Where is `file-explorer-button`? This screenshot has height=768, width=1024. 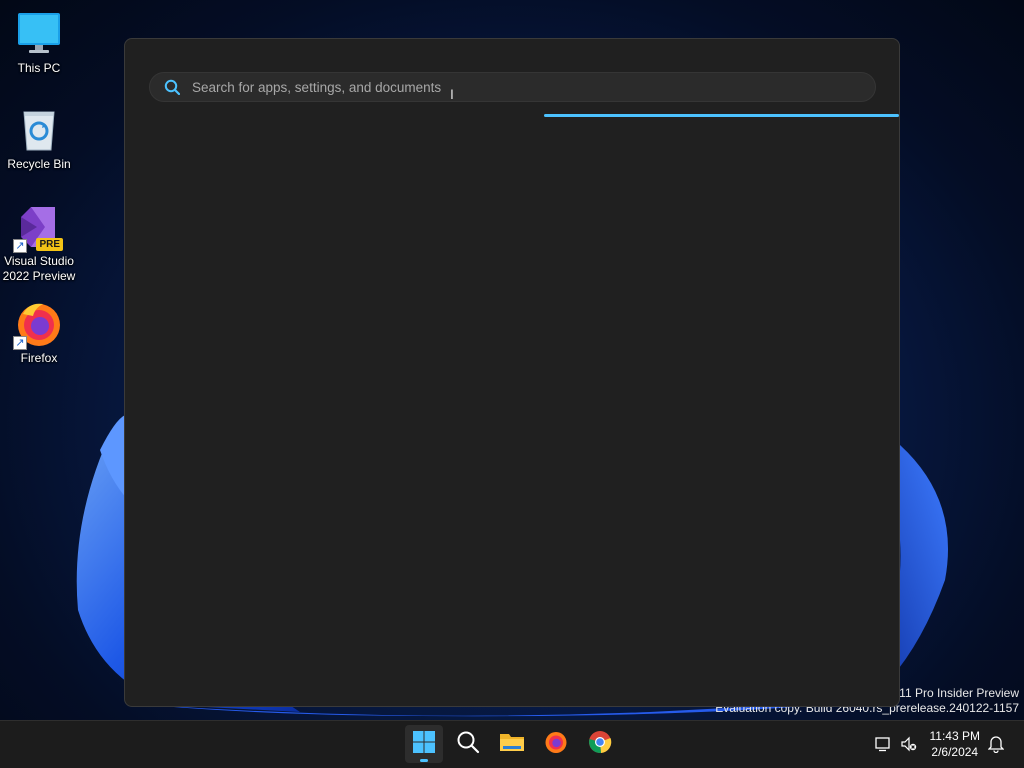 file-explorer-button is located at coordinates (512, 744).